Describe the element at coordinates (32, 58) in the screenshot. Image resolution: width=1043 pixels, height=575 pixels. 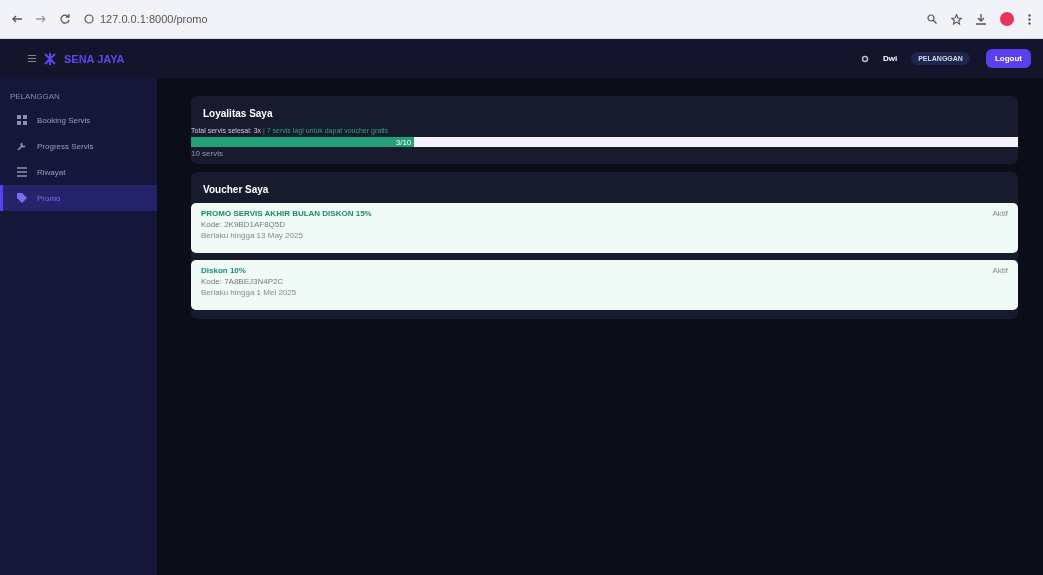
I see `menu-icon` at that location.